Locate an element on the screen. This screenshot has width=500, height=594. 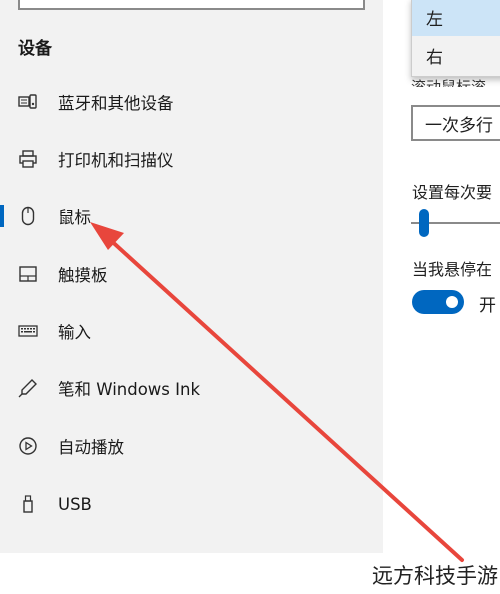
sidebar-item-label: 自动播放 is located at coordinates (91, 447).